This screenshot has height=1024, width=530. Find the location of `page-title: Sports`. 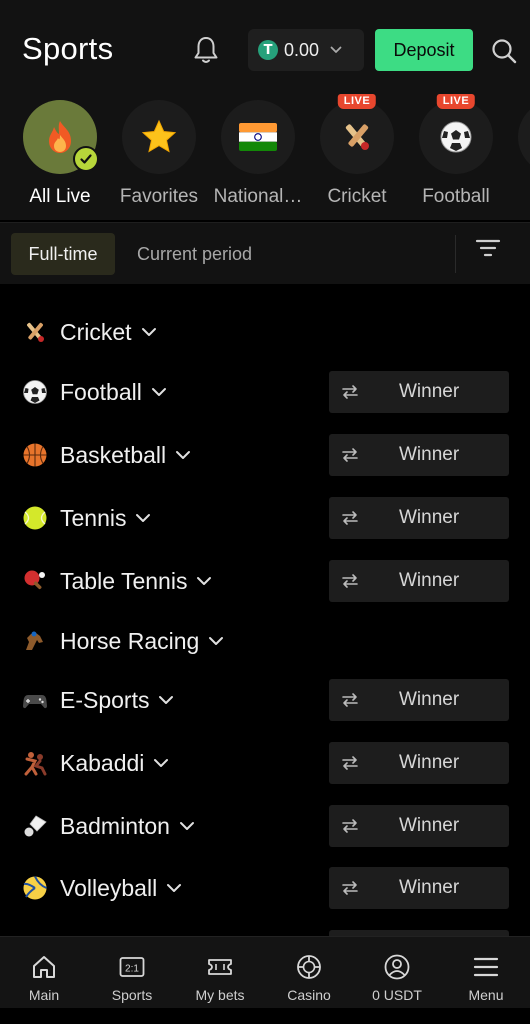

page-title: Sports is located at coordinates (68, 48).